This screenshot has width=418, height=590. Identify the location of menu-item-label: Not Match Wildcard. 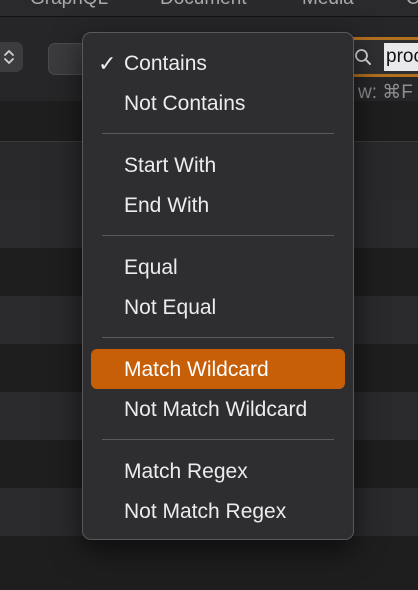
(216, 409).